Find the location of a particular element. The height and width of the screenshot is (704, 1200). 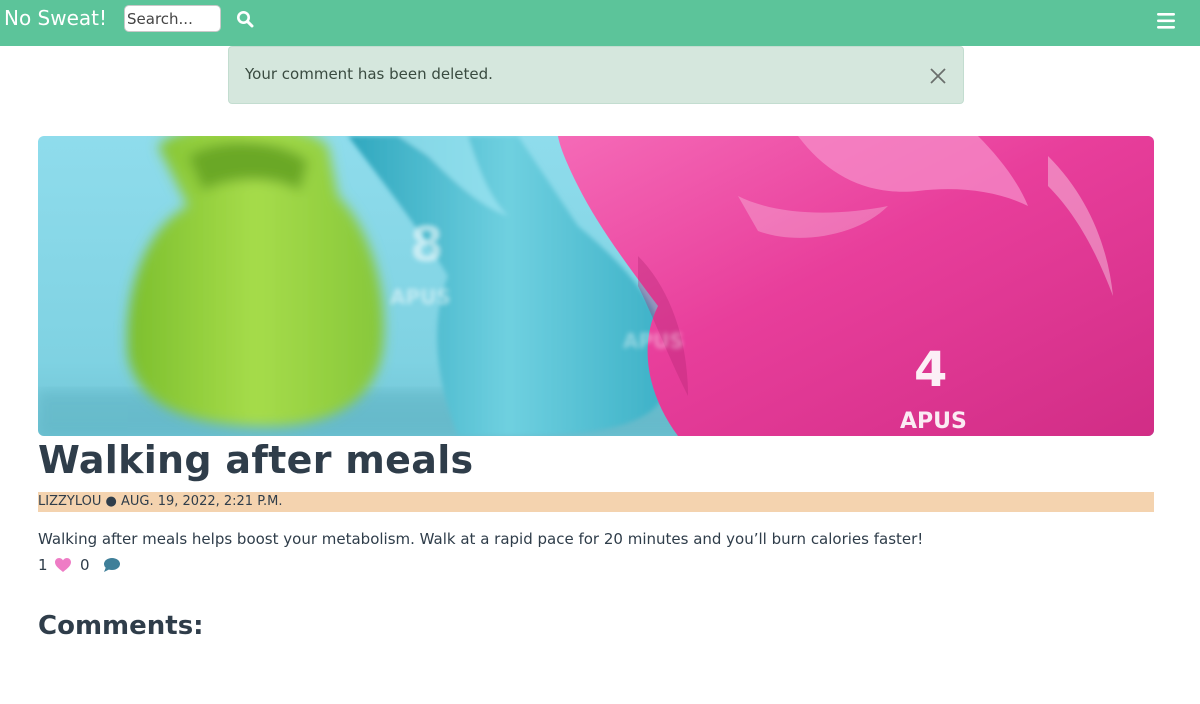

post-author: LIZZYLOU is located at coordinates (69, 501).